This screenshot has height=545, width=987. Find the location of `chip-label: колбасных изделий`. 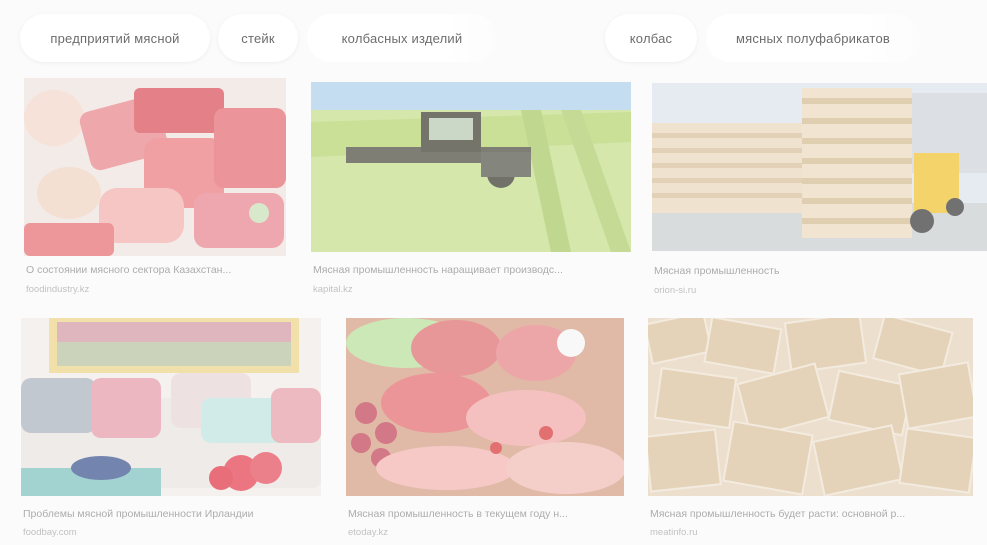

chip-label: колбасных изделий is located at coordinates (402, 38).